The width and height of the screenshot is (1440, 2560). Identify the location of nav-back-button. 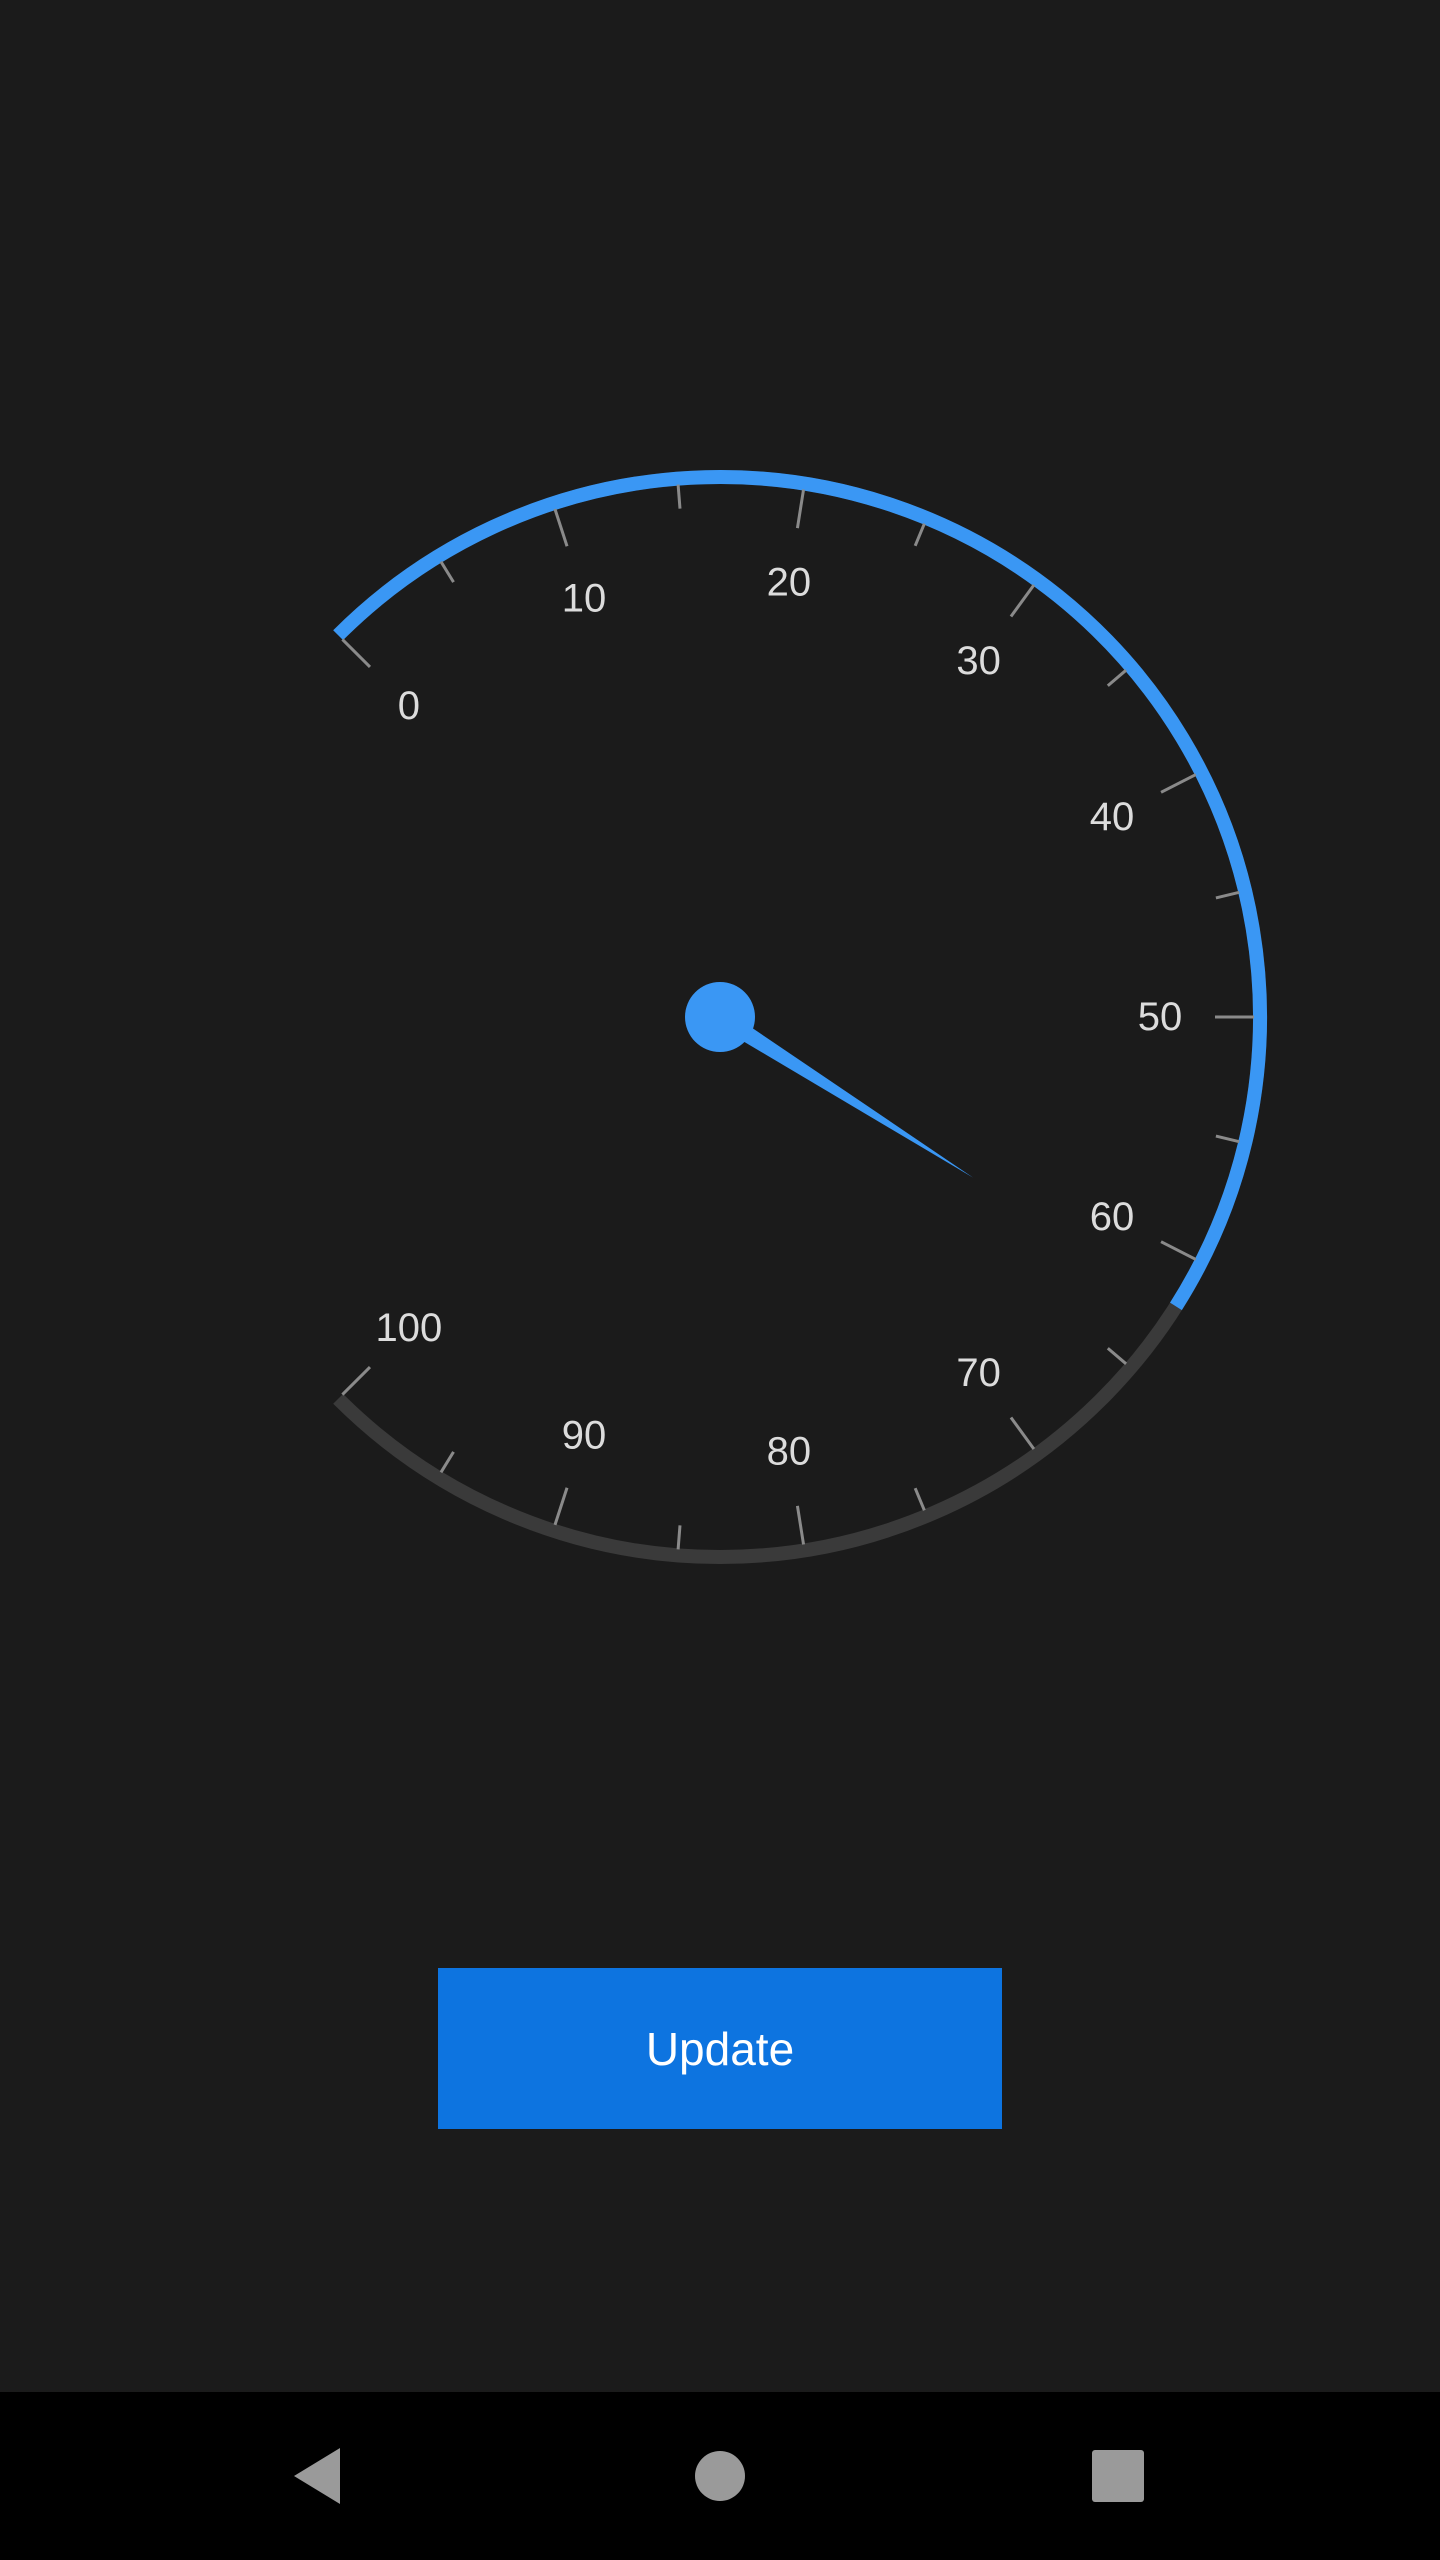
(318, 2476).